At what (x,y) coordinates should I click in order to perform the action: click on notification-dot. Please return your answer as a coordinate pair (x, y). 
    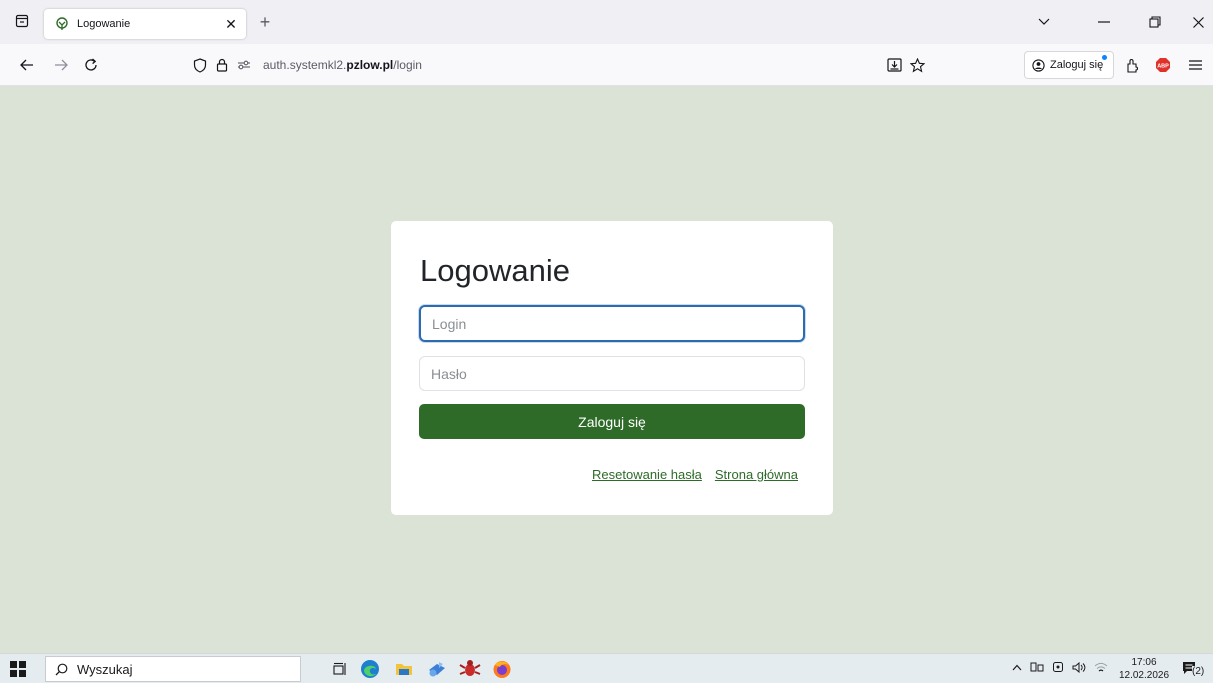
    Looking at the image, I should click on (1104, 57).